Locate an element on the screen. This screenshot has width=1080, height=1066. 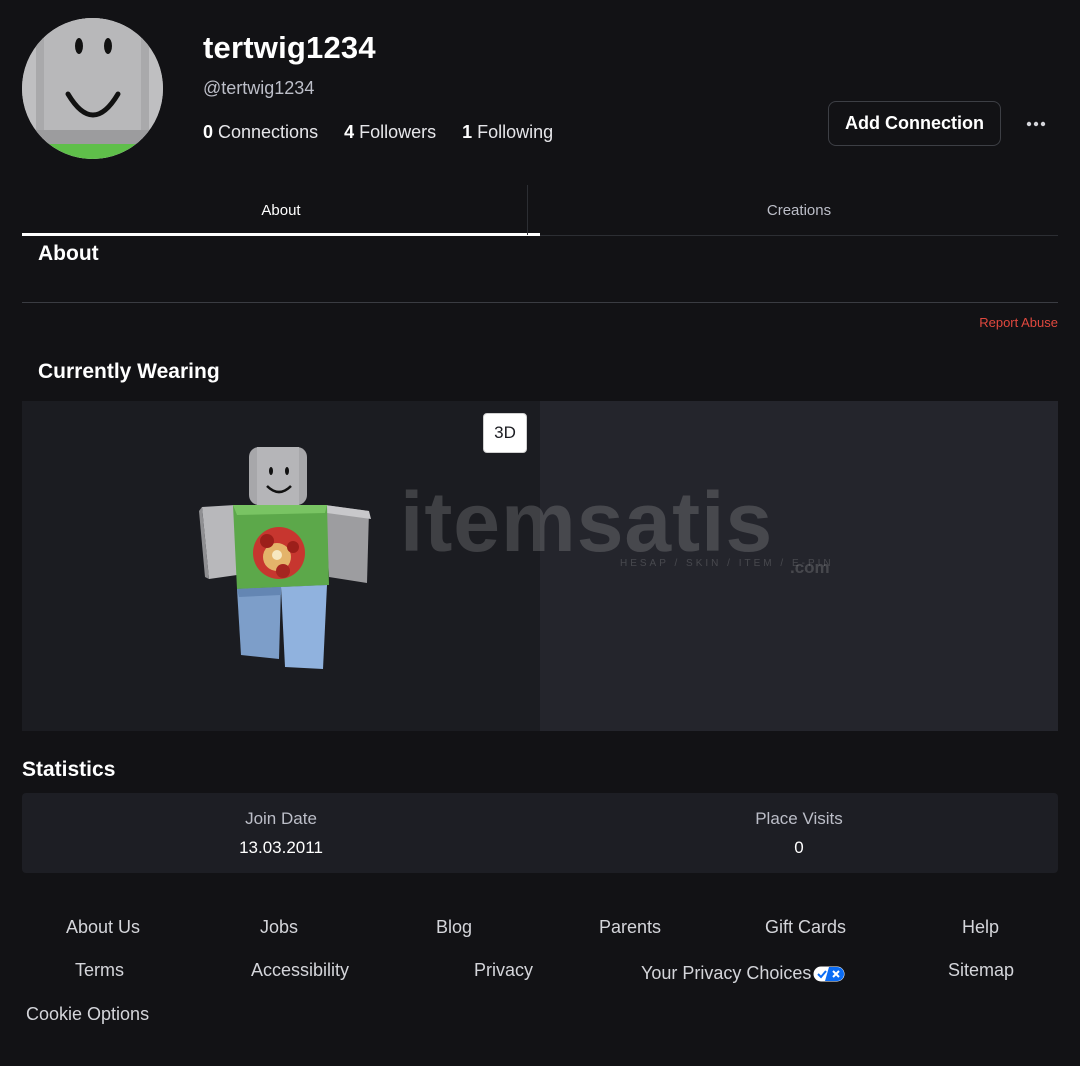
statistics-panel: Join Date 13.03.2011 Place Visits 0 is located at coordinates (540, 833).